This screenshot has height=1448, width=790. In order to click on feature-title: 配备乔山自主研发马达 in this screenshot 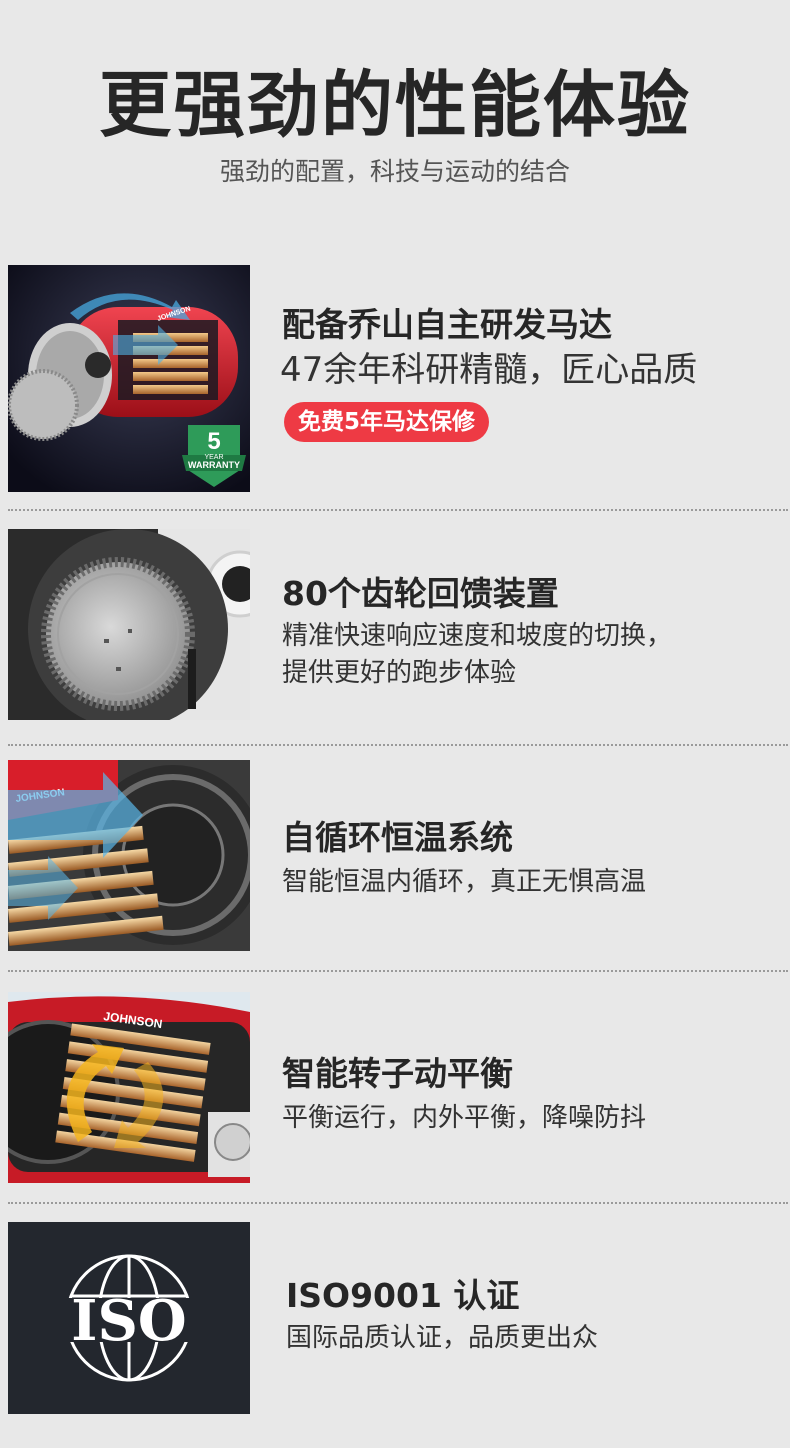, I will do `click(447, 324)`.